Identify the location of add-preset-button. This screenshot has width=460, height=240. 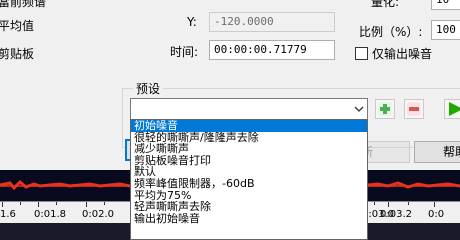
(385, 109).